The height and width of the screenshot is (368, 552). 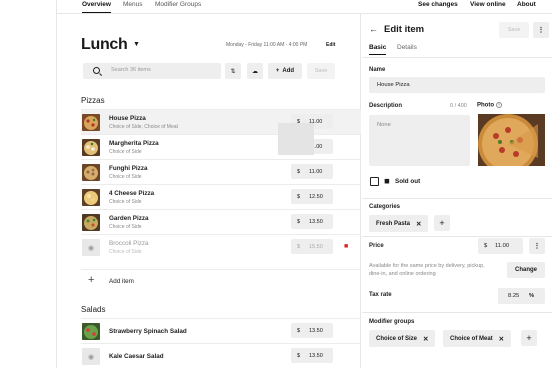 What do you see at coordinates (104, 45) in the screenshot?
I see `menu-title: Lunch` at bounding box center [104, 45].